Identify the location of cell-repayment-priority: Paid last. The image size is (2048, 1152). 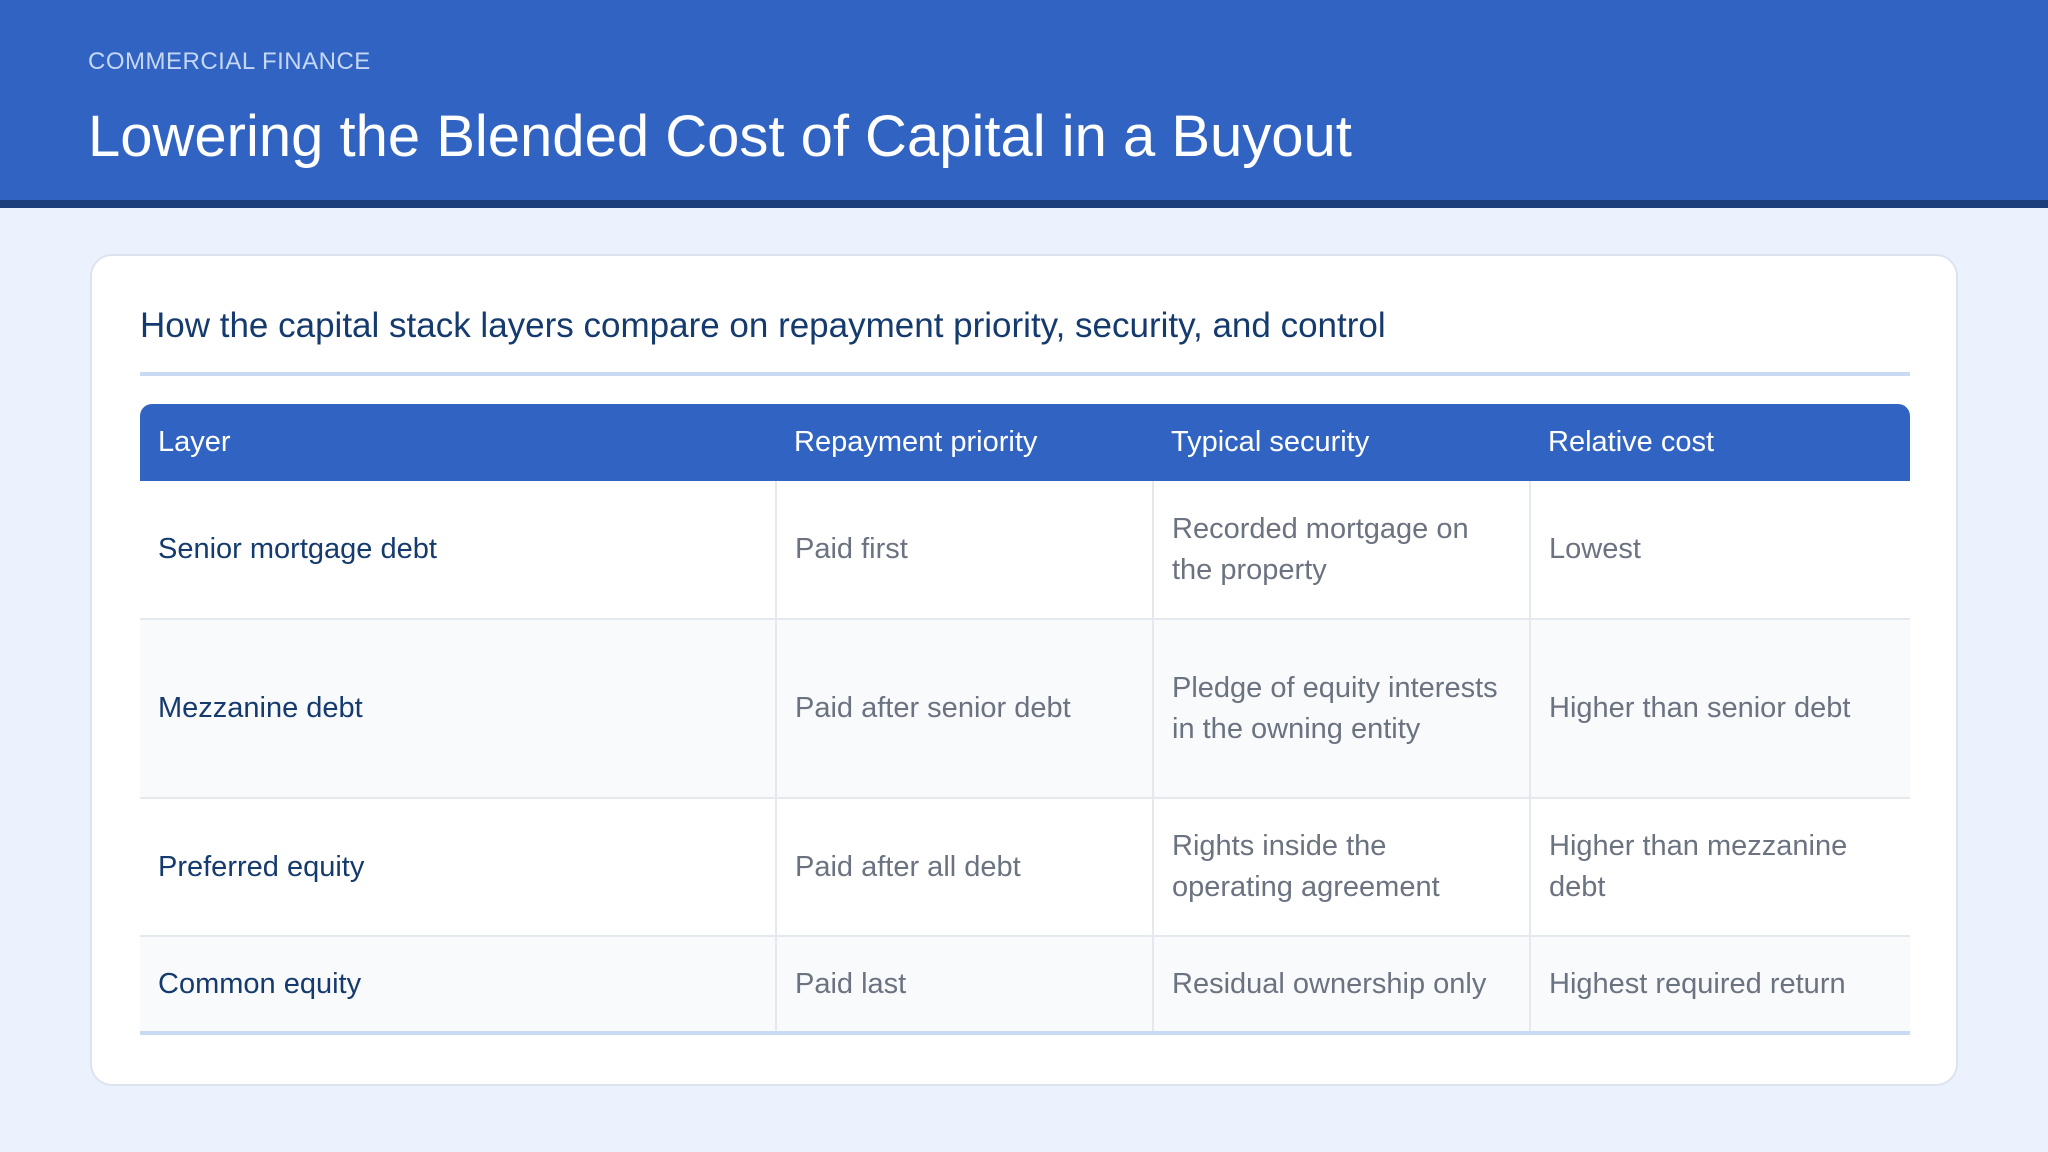
(964, 985).